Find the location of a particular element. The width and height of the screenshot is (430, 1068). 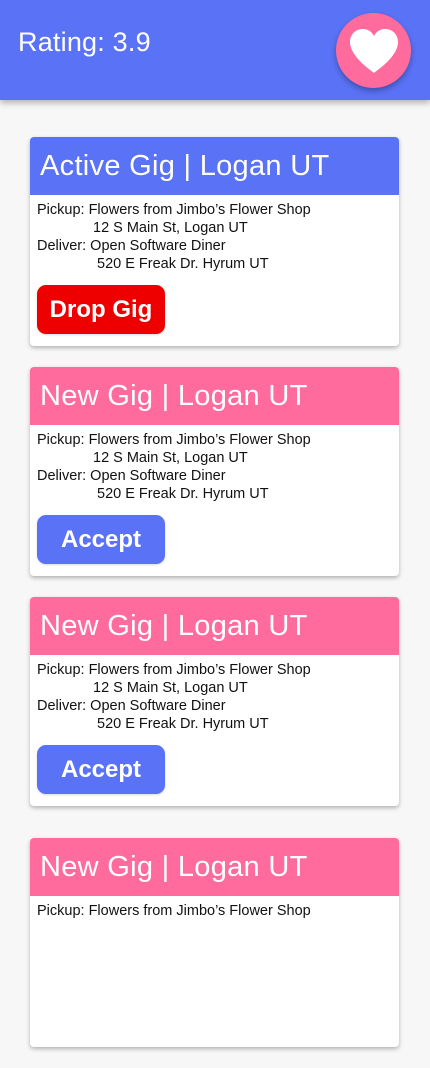

drop-gig-button: Drop Gig is located at coordinates (101, 309).